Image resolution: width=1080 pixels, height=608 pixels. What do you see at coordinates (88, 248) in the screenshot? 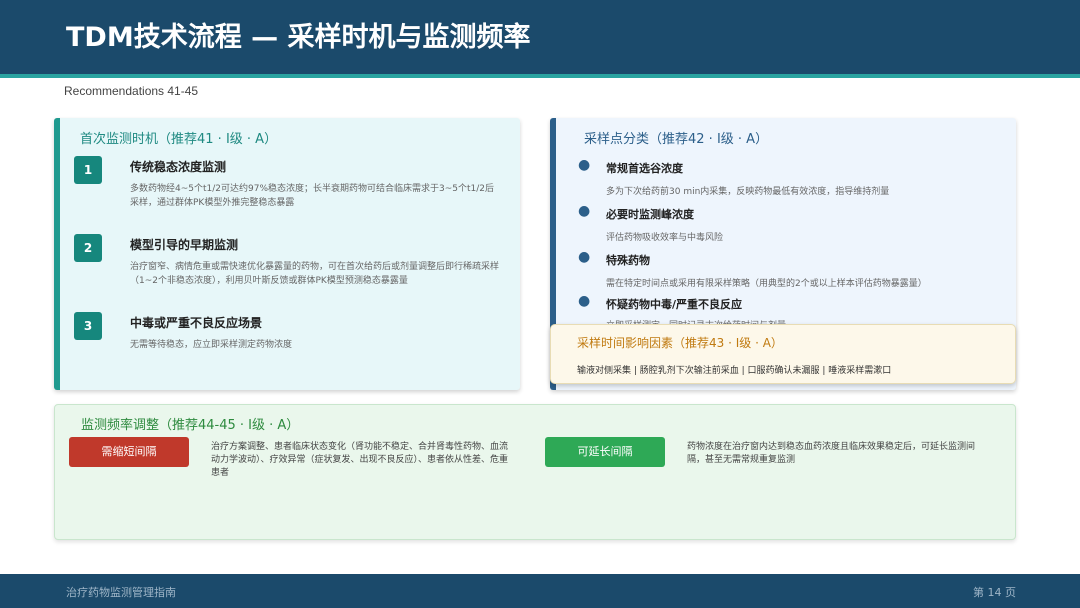
I see `item-number-badge: 2` at bounding box center [88, 248].